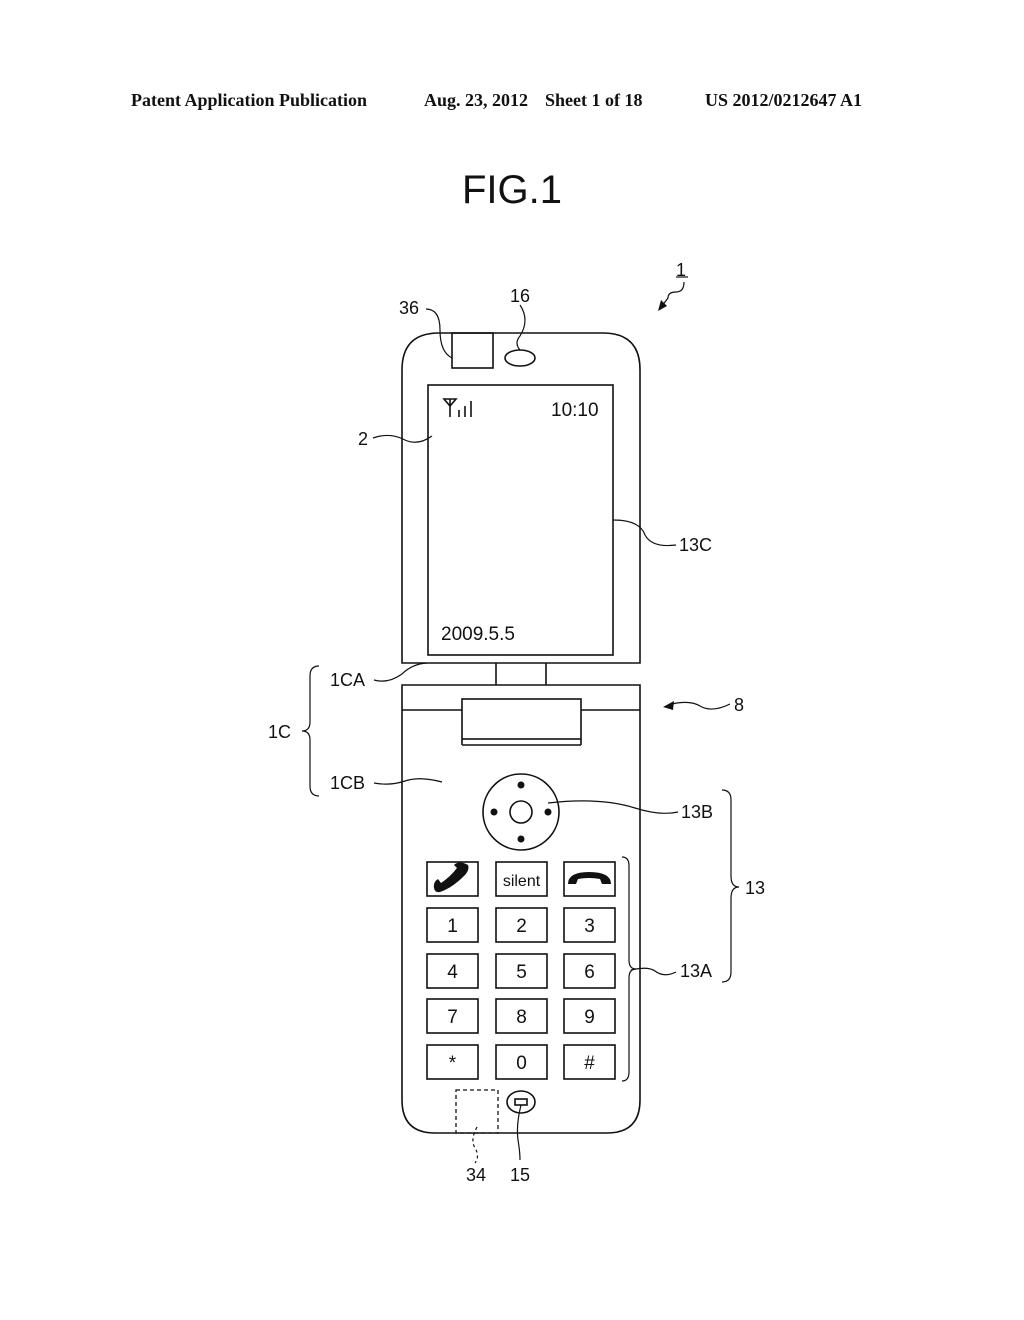  I want to click on svg-text: 2, so click(521, 926).